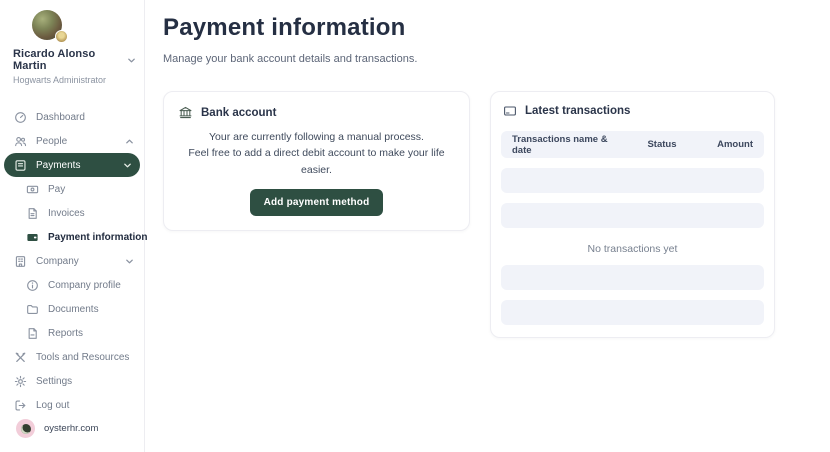  I want to click on user-name: Ricardo Alonso Martin, so click(54, 60).